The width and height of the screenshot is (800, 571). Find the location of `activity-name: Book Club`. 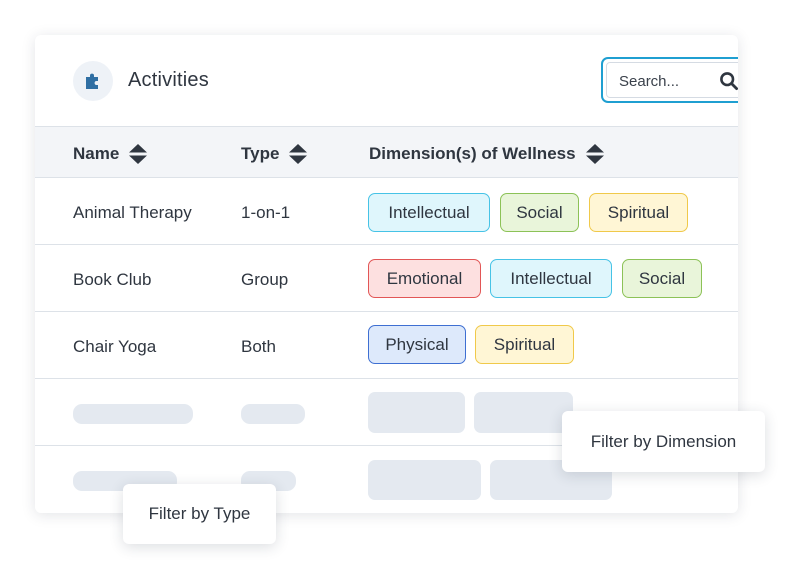

activity-name: Book Club is located at coordinates (112, 279).